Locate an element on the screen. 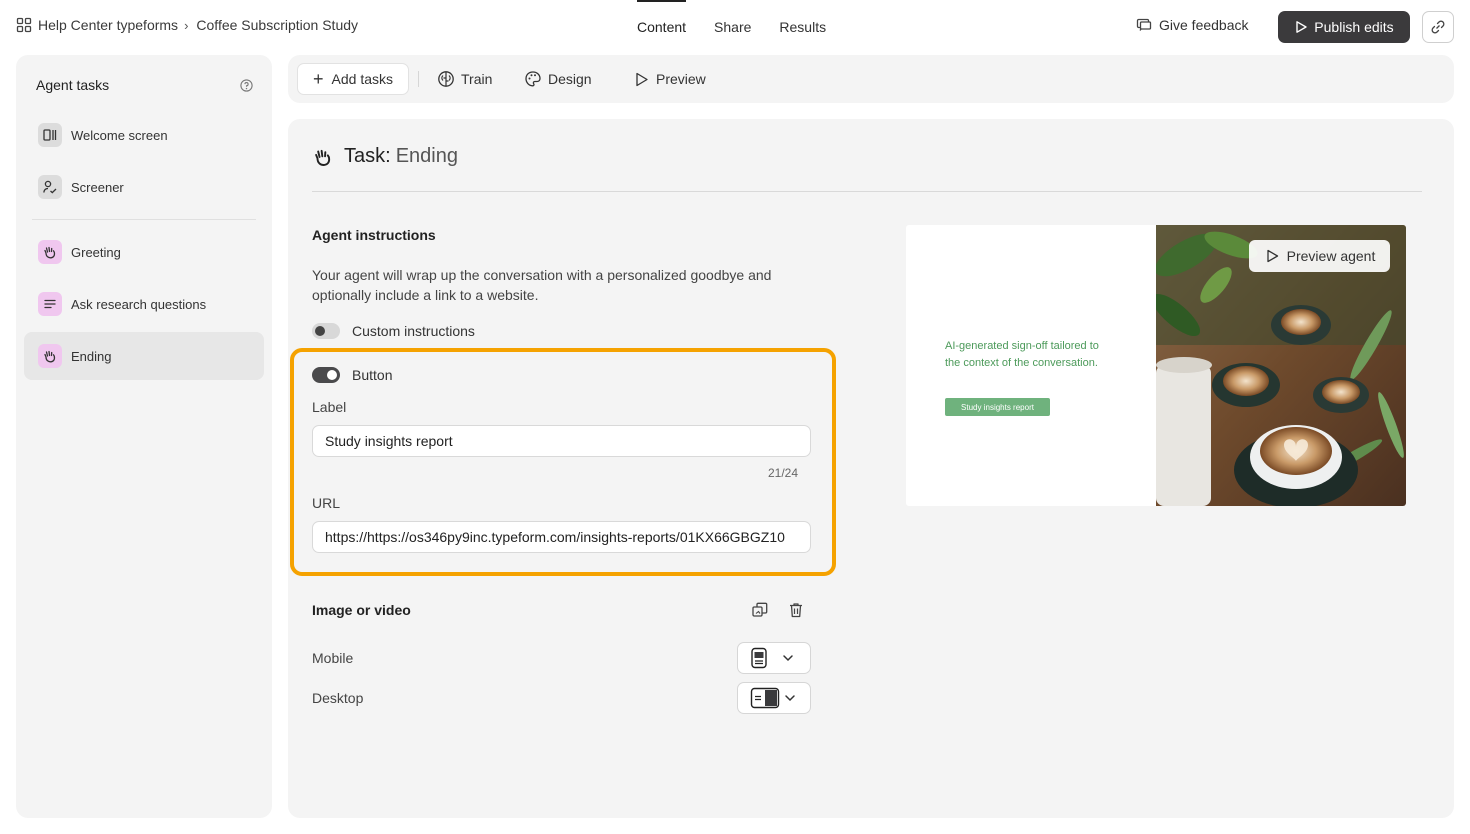  sidebar-title: Agent tasks is located at coordinates (73, 85).